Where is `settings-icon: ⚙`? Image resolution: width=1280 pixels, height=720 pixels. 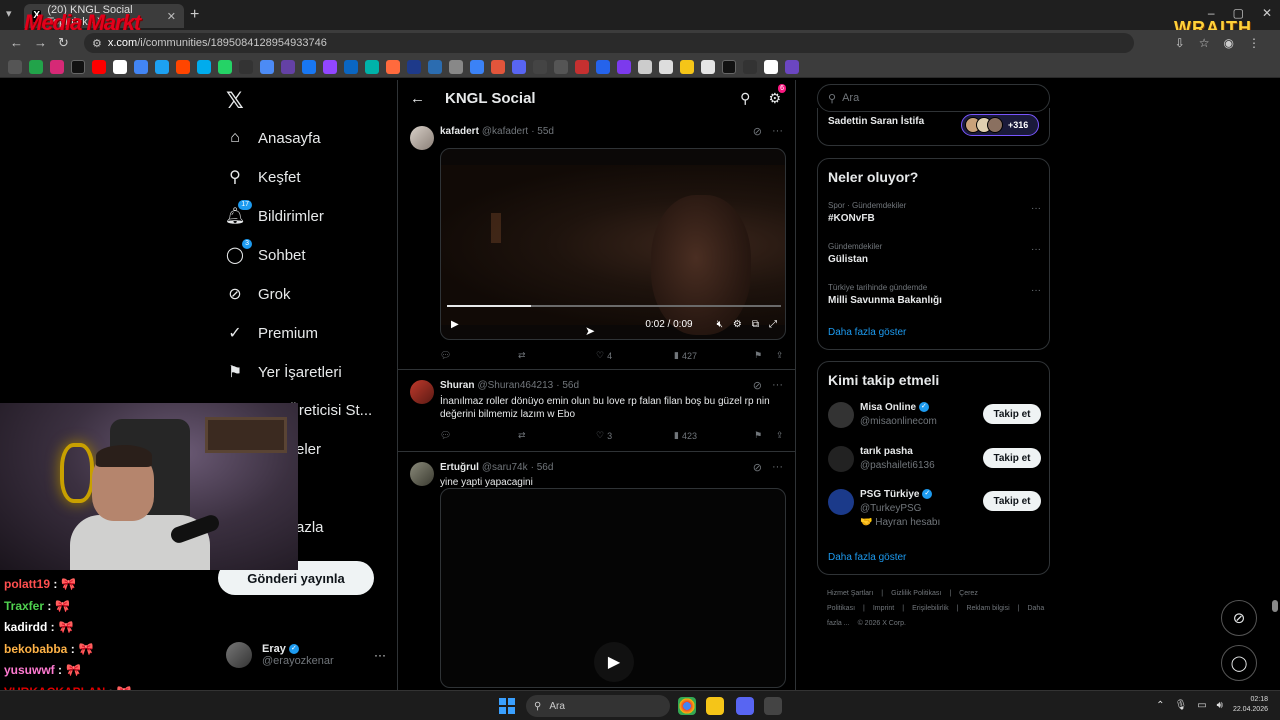 settings-icon: ⚙ is located at coordinates (737, 324).